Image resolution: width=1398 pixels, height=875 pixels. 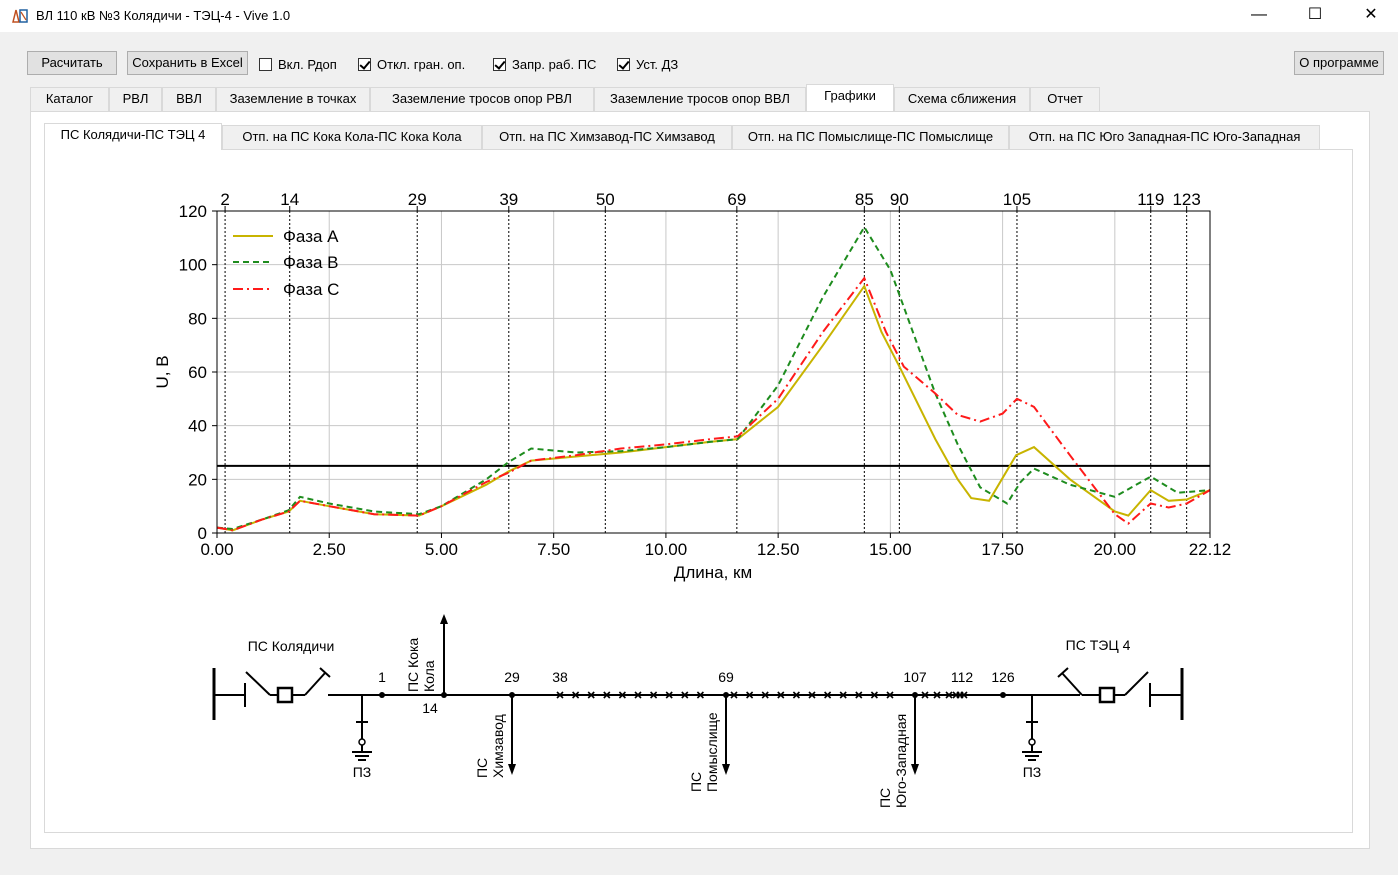 I want to click on tab-catalog: Каталог, so click(x=69, y=99).